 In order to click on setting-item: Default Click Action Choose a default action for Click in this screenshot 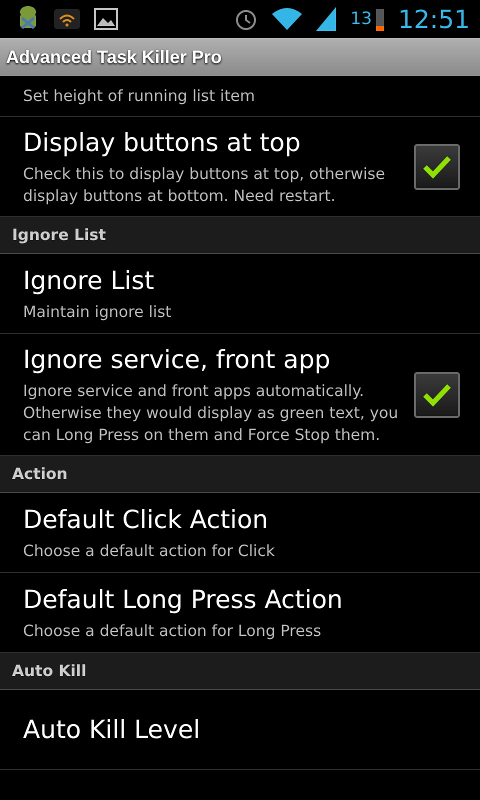, I will do `click(240, 533)`.